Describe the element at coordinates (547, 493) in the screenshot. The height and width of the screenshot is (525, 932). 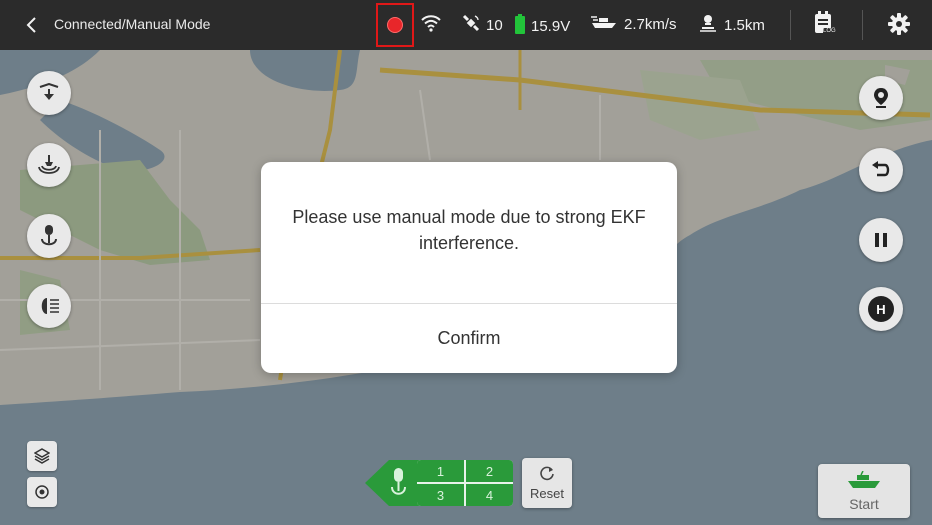
I see `reset-label: Reset` at that location.